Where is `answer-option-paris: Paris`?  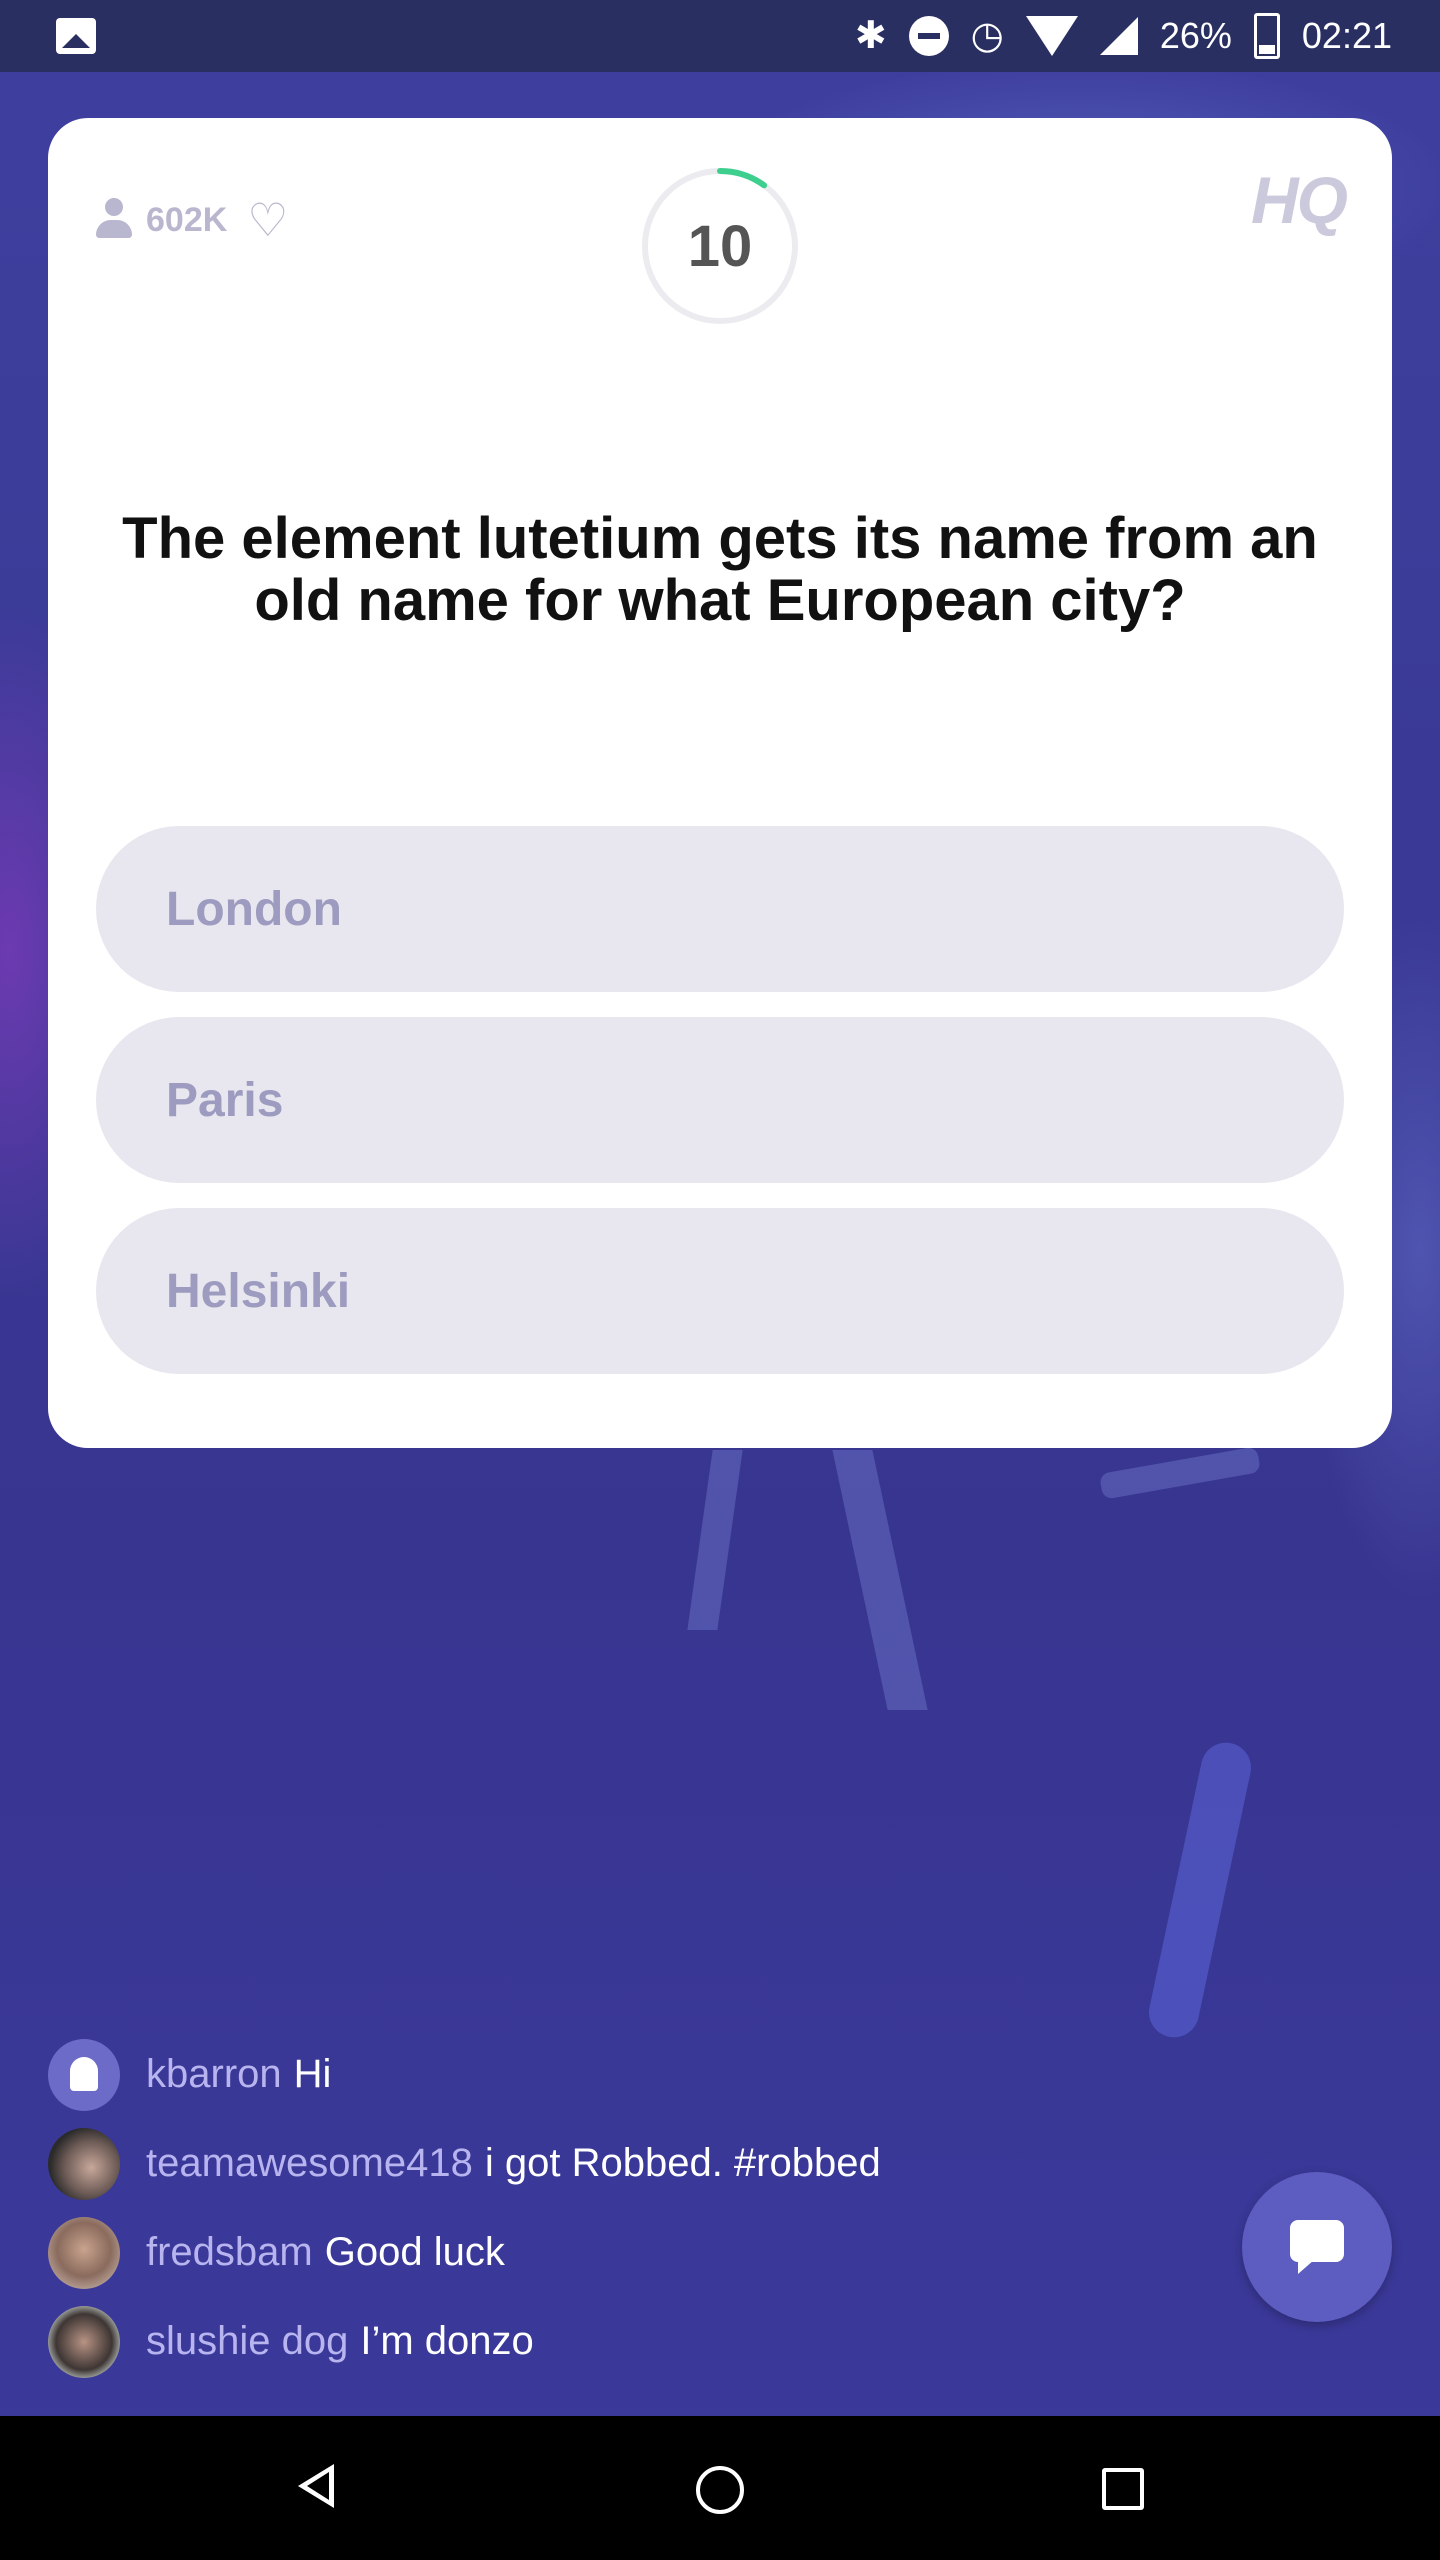
answer-option-paris: Paris is located at coordinates (720, 1100).